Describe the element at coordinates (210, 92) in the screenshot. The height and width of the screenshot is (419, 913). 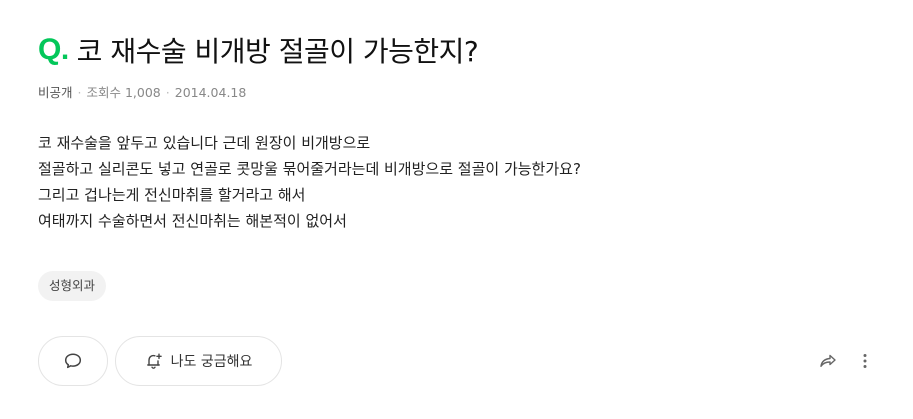
I see `post-date: 2014.04.18` at that location.